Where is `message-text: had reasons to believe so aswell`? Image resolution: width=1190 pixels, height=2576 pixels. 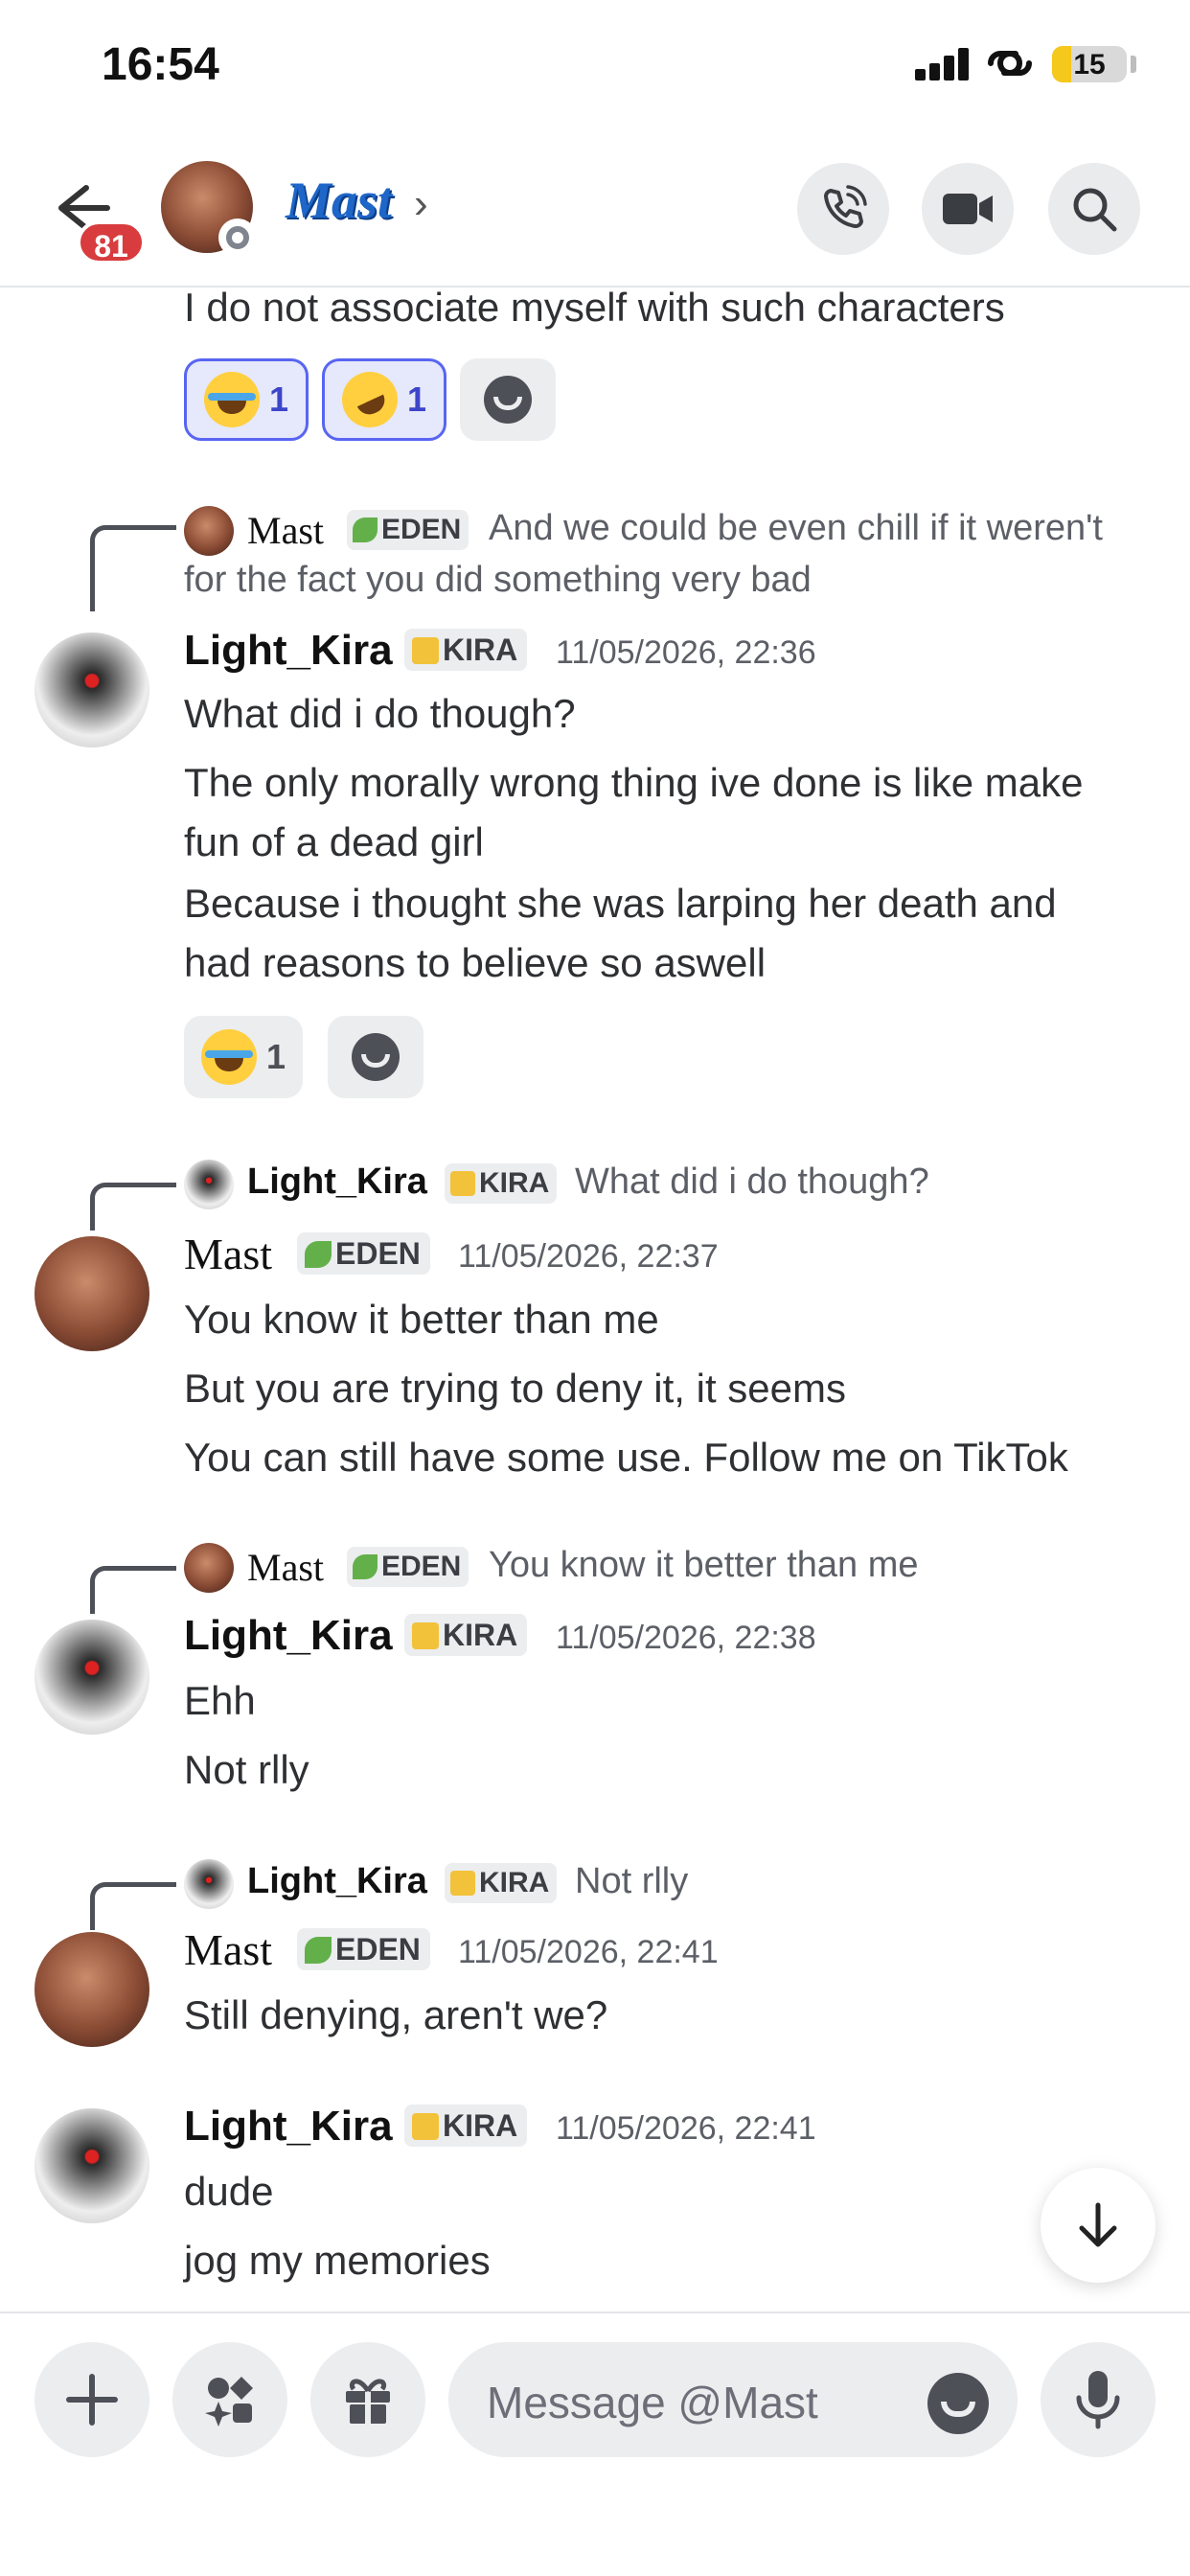 message-text: had reasons to believe so aswell is located at coordinates (476, 962).